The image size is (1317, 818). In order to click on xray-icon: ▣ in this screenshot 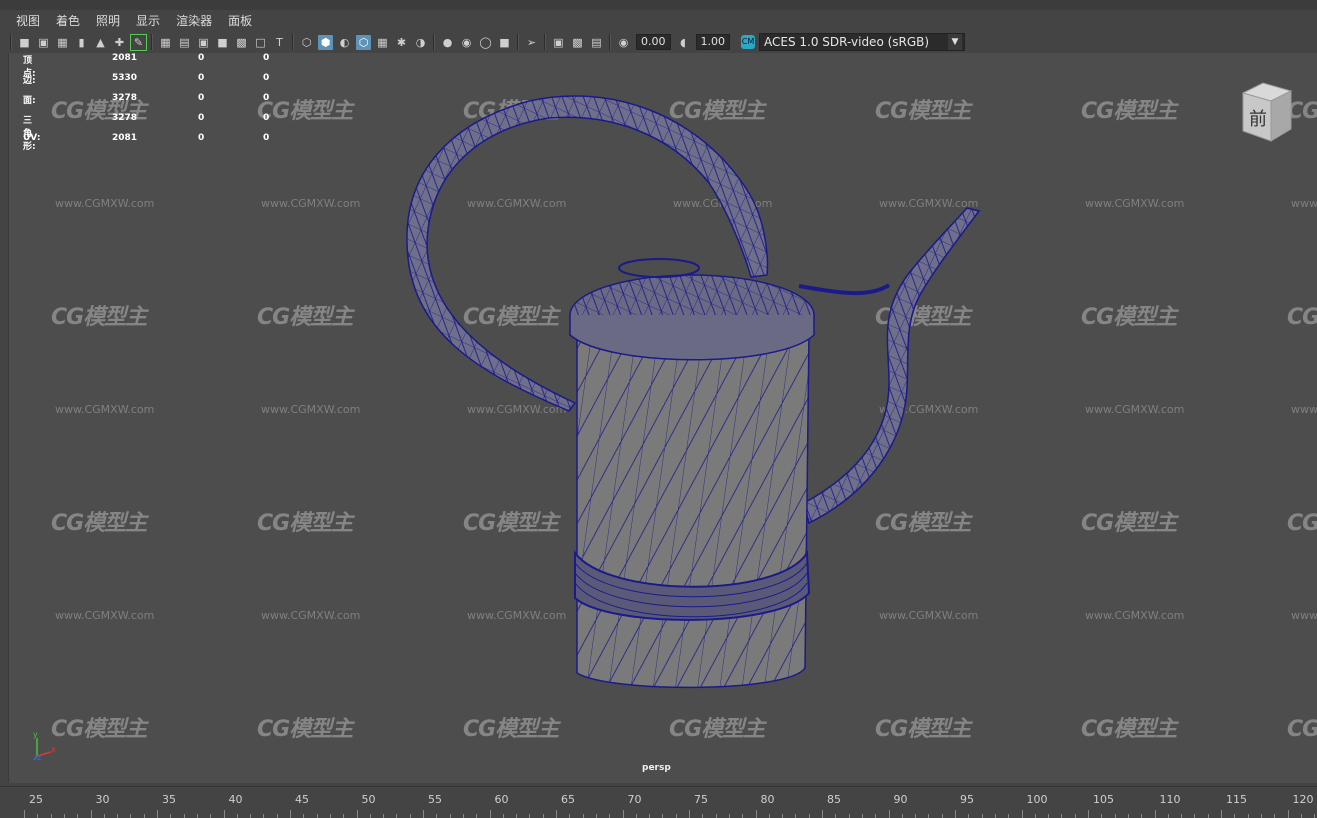, I will do `click(558, 42)`.